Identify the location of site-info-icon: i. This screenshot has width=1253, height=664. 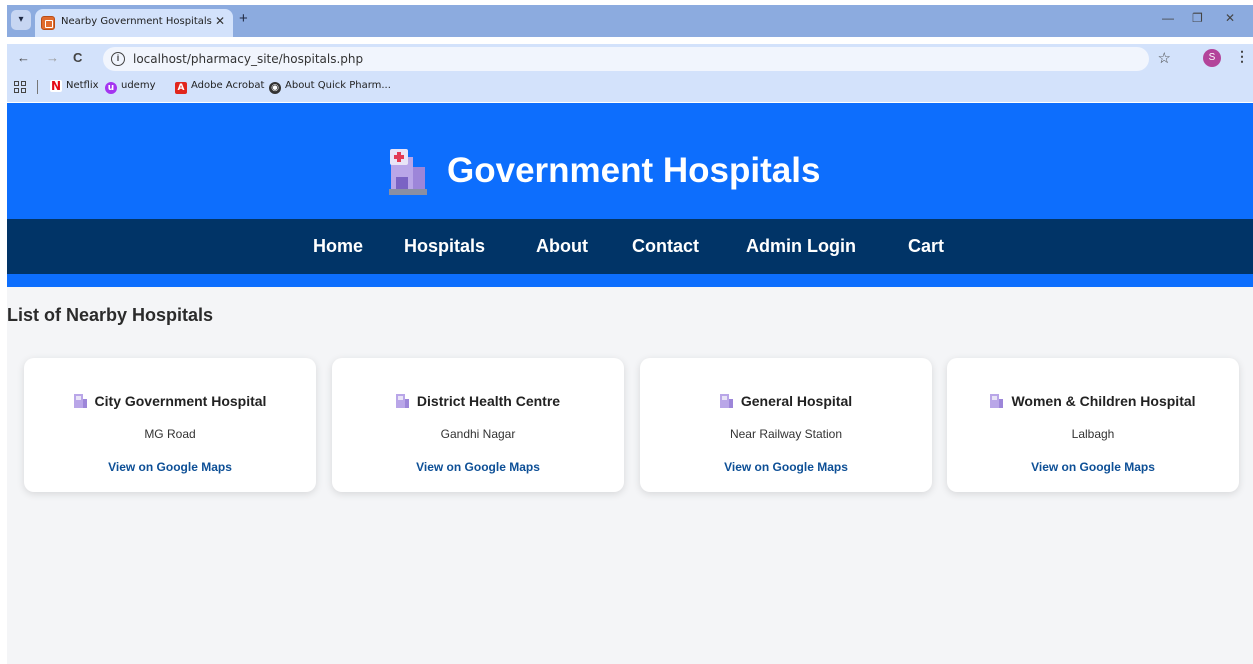
(118, 59).